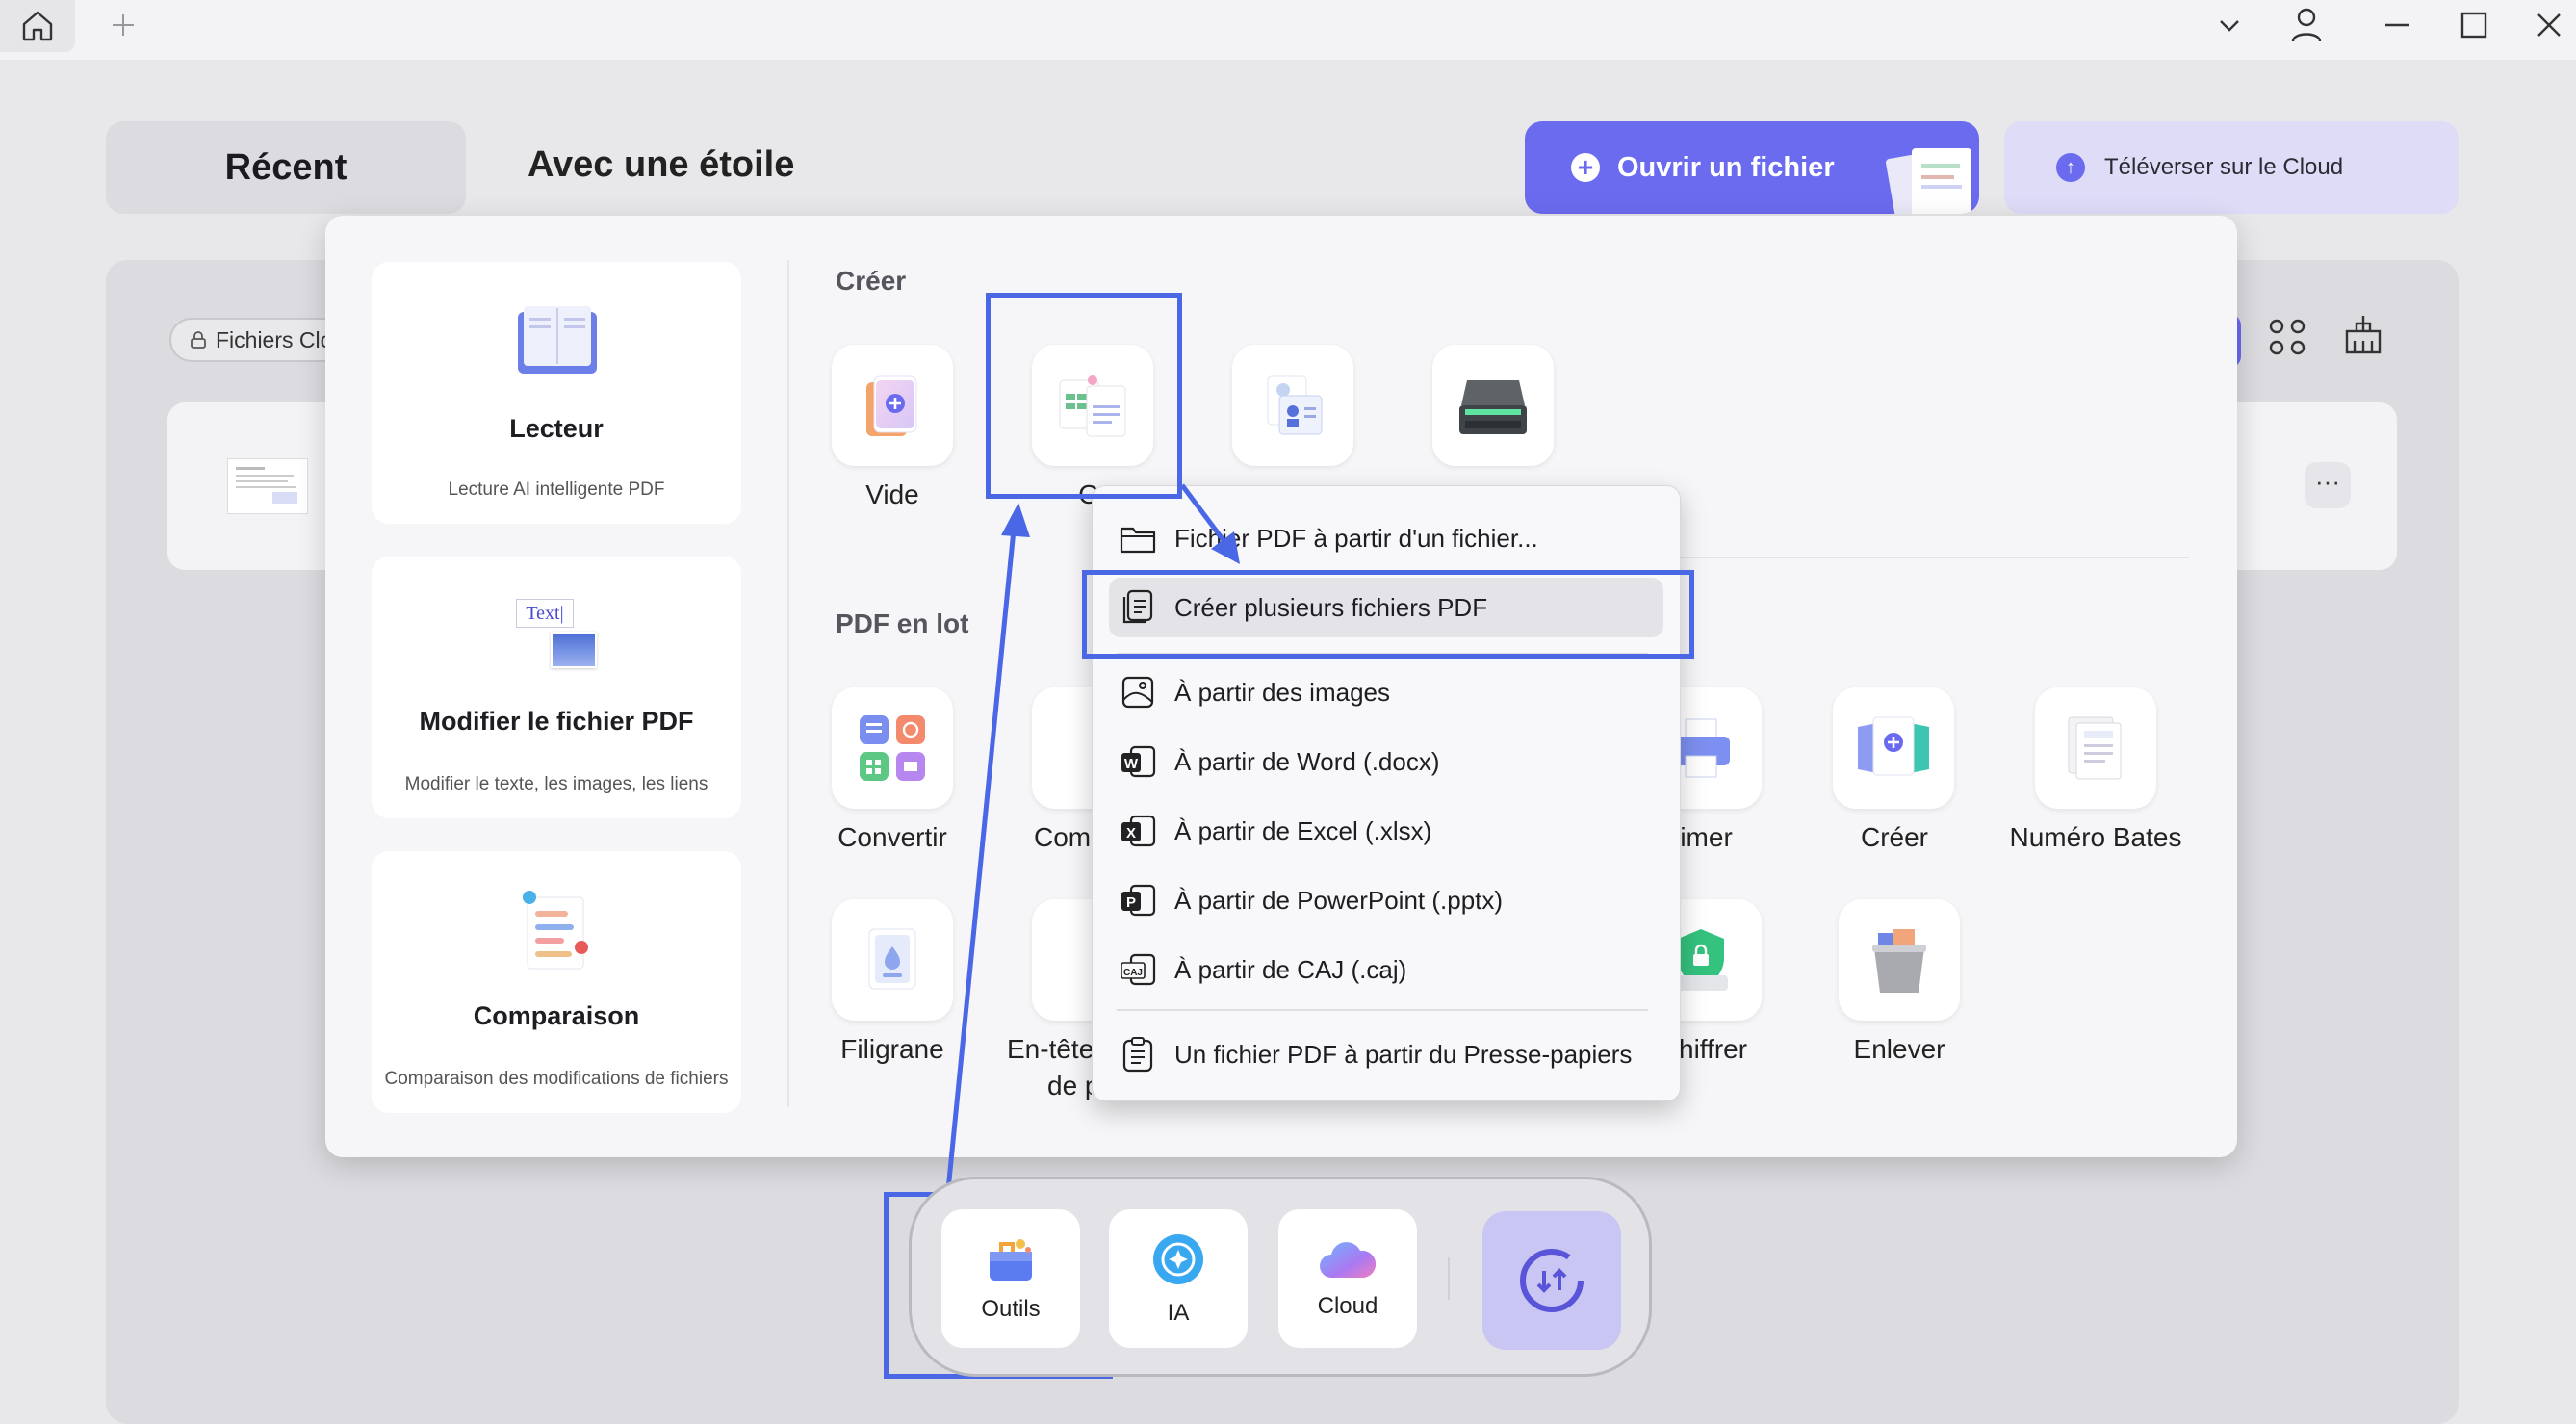 This screenshot has width=2576, height=1424. What do you see at coordinates (1179, 1313) in the screenshot?
I see `dock-ai-label: IA` at bounding box center [1179, 1313].